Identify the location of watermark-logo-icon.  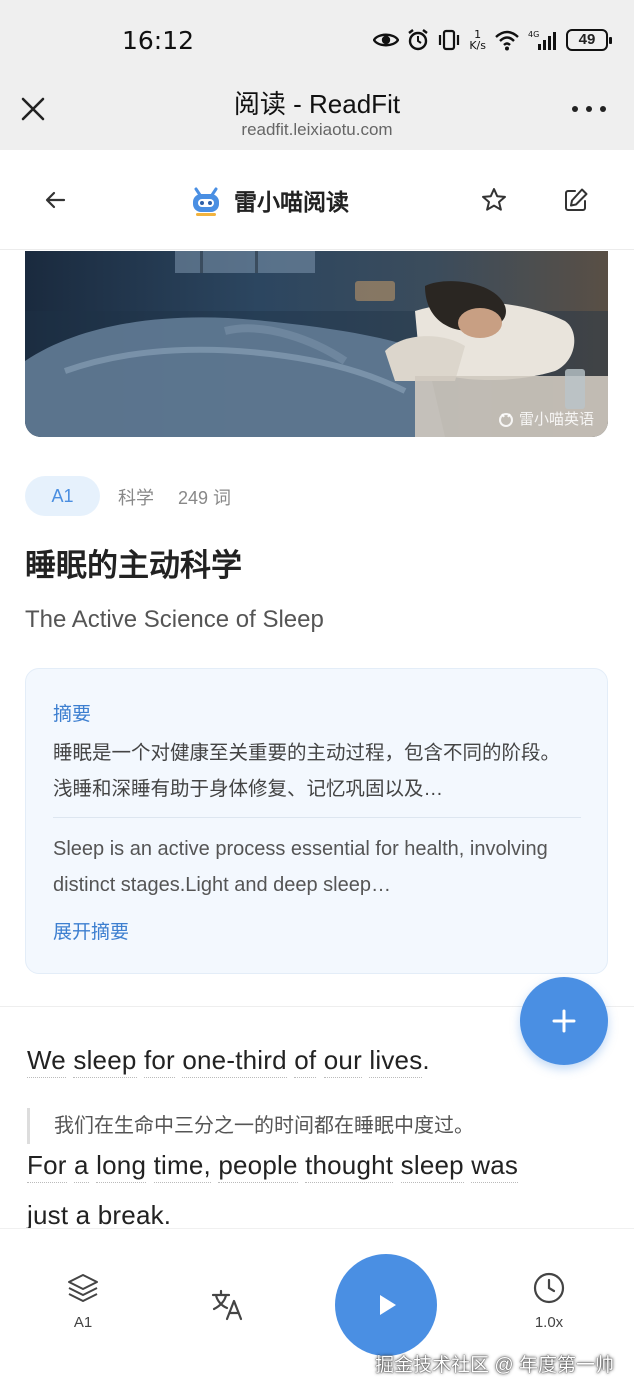
(505, 419).